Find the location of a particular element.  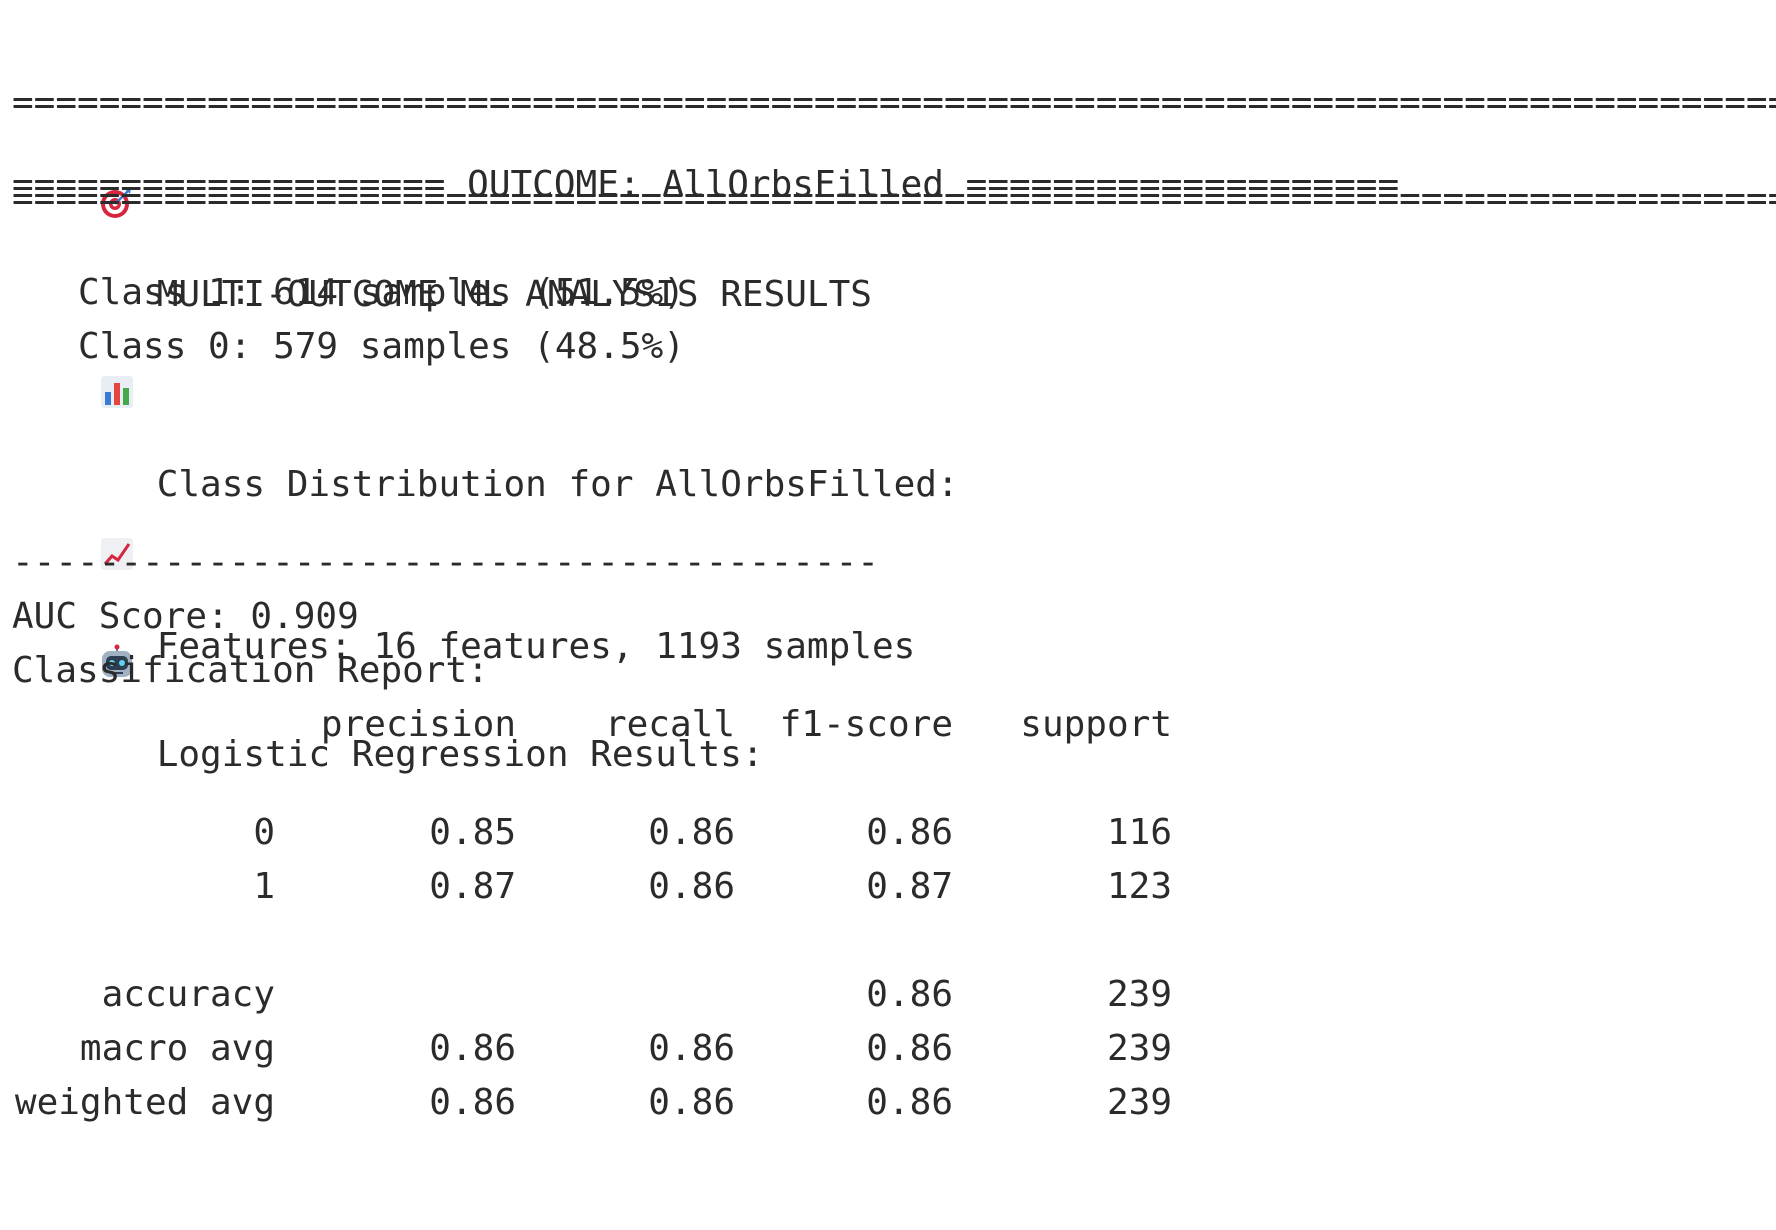

class-0-line: Class 0: 579 samples (48.5%) is located at coordinates (381, 346).